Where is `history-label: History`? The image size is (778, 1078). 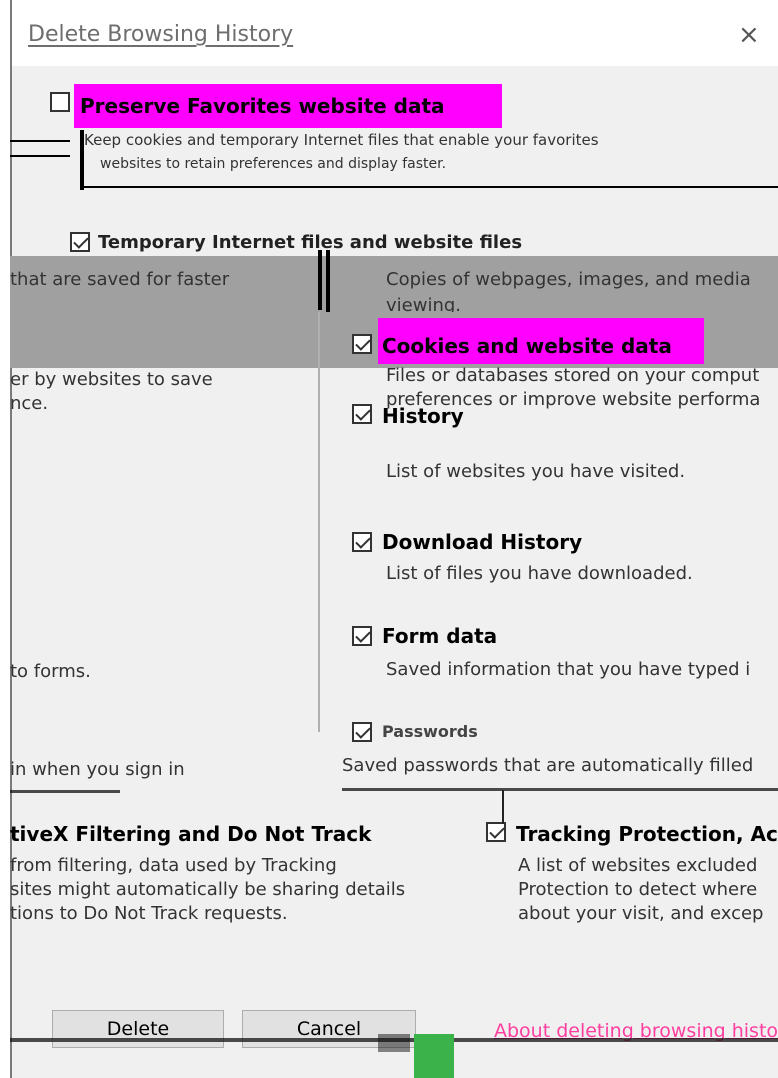
history-label: History is located at coordinates (423, 416).